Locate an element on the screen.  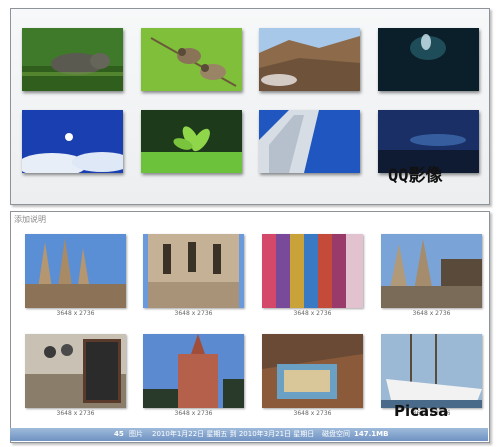
picasa-thumb-sagrada-side is located at coordinates (431, 271).